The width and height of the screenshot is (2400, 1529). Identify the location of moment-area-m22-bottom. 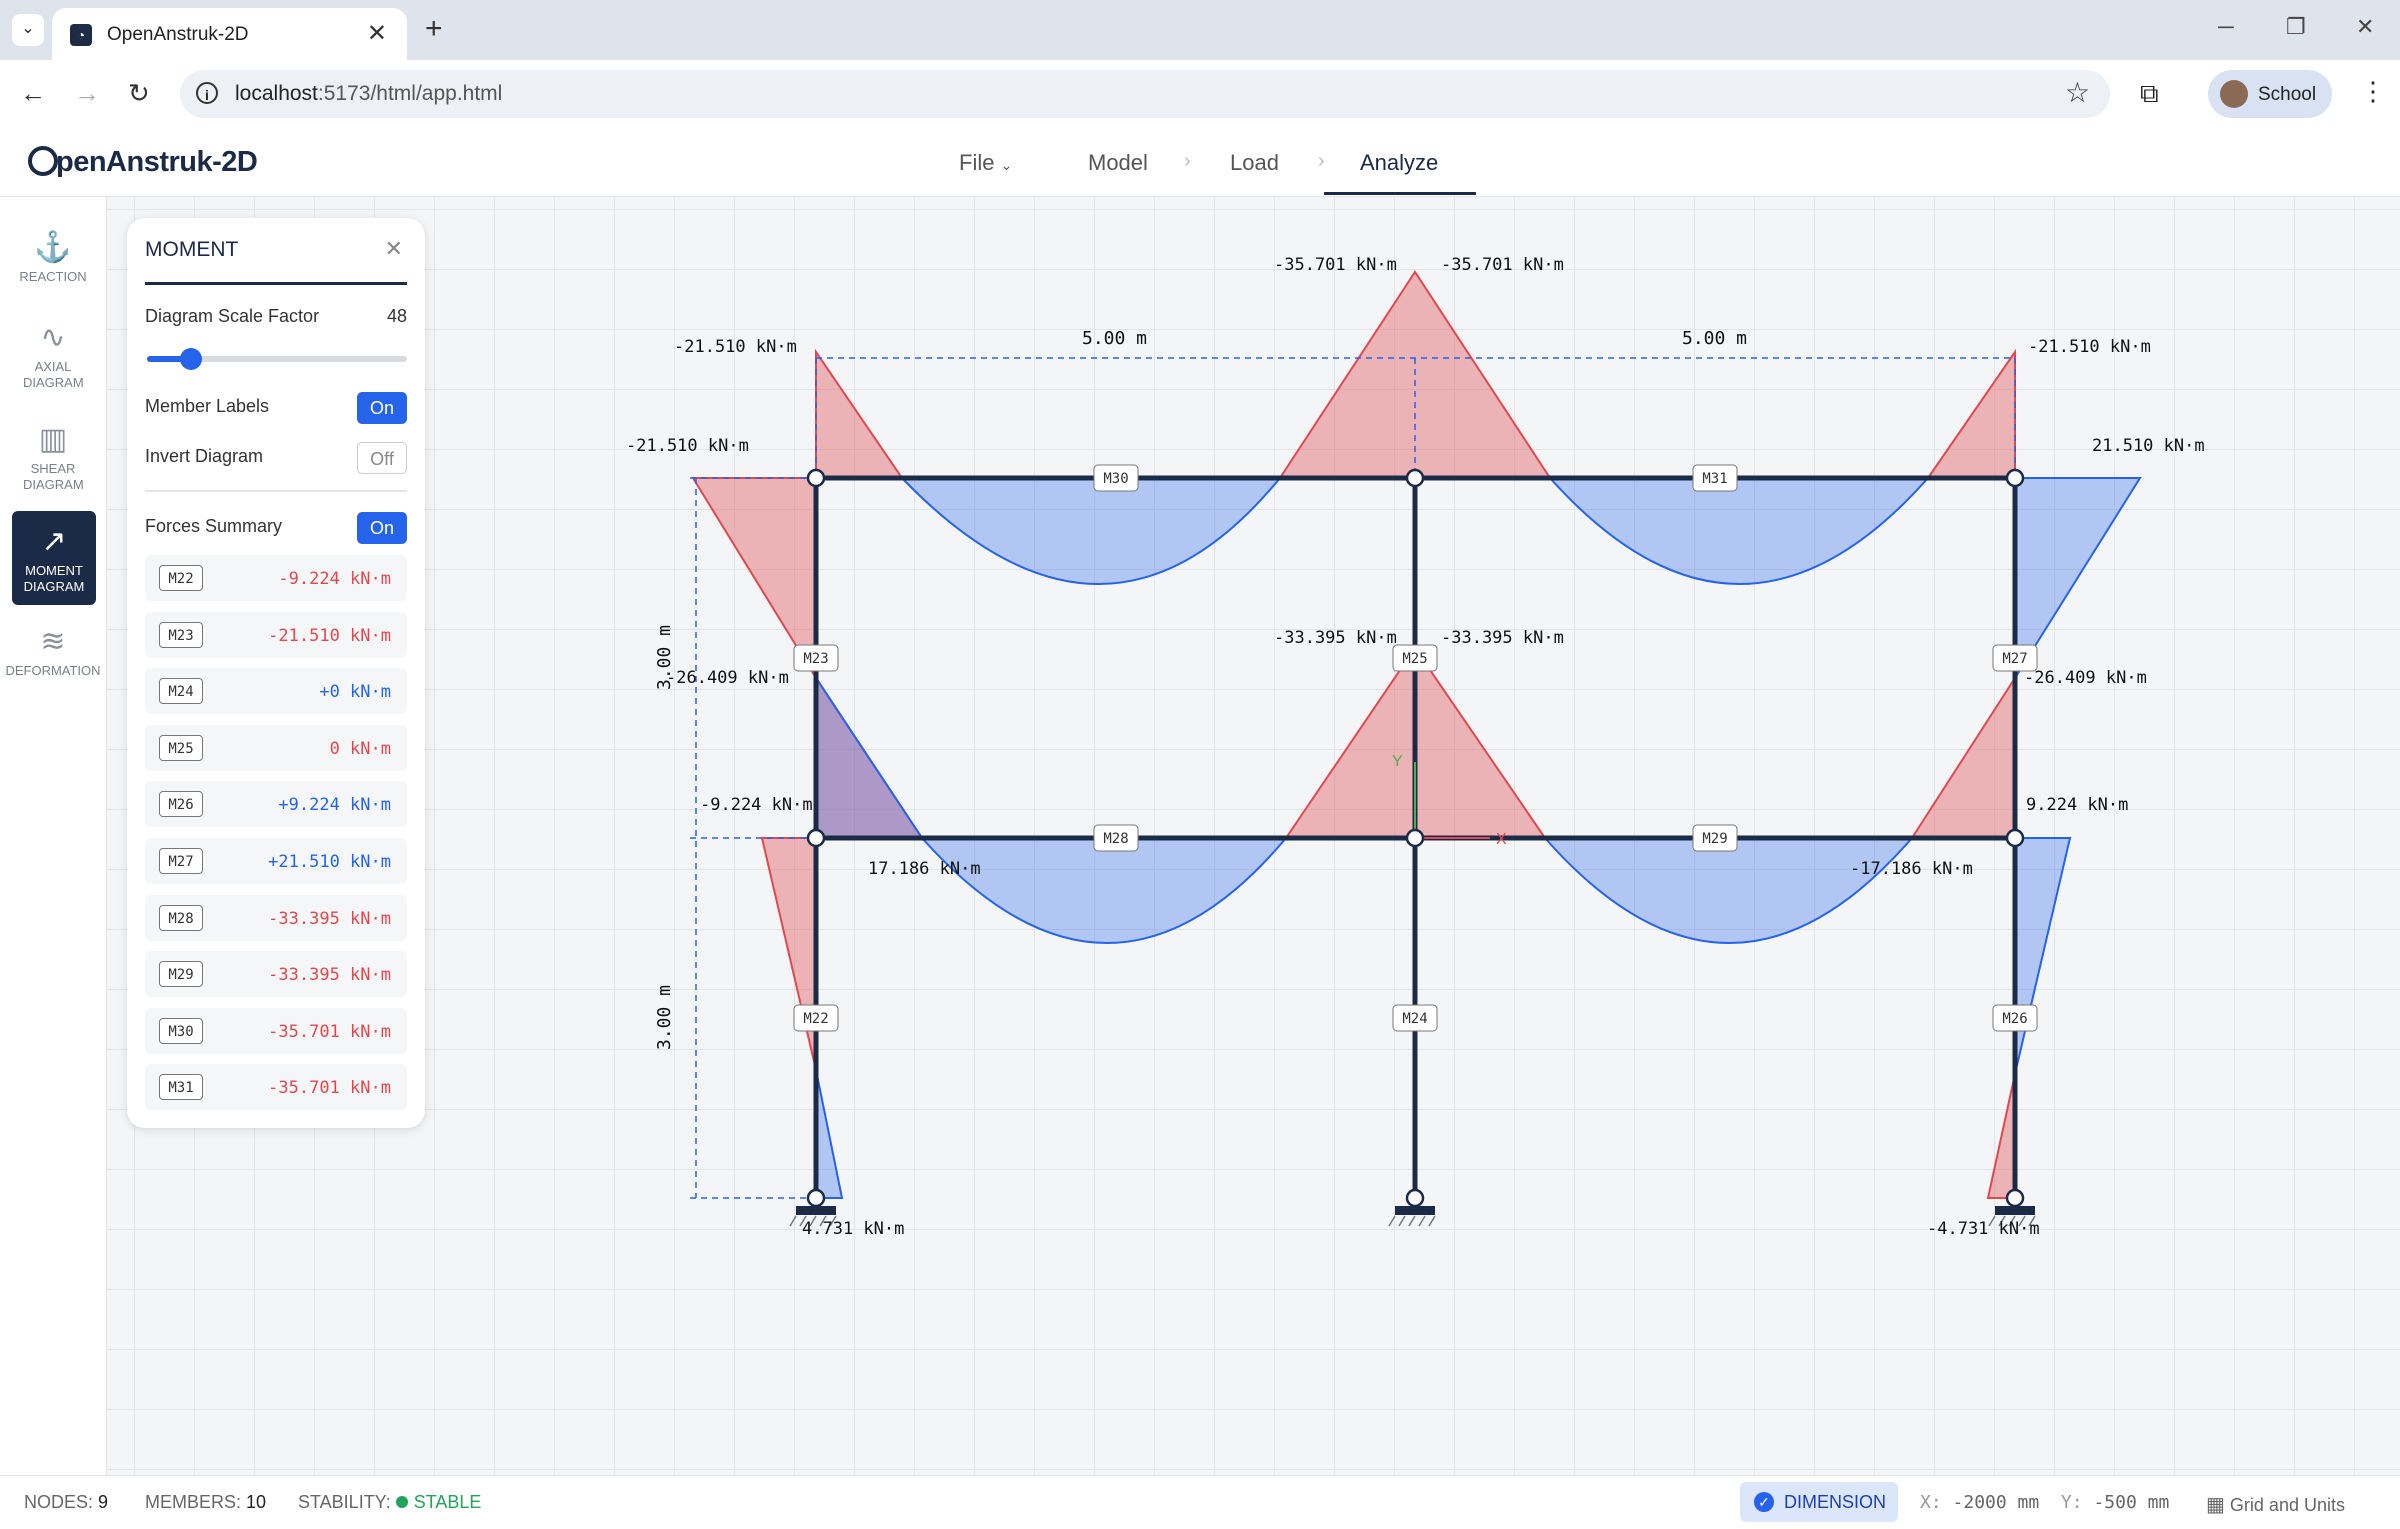
(829, 1134).